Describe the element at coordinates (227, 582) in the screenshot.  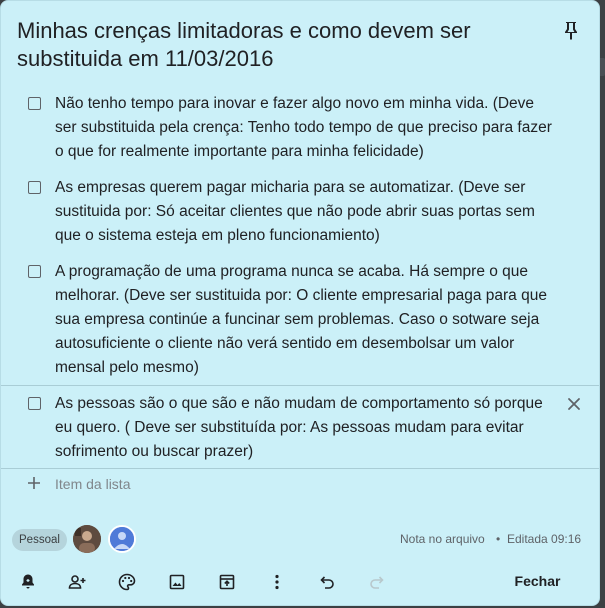
I see `unarchive-icon` at that location.